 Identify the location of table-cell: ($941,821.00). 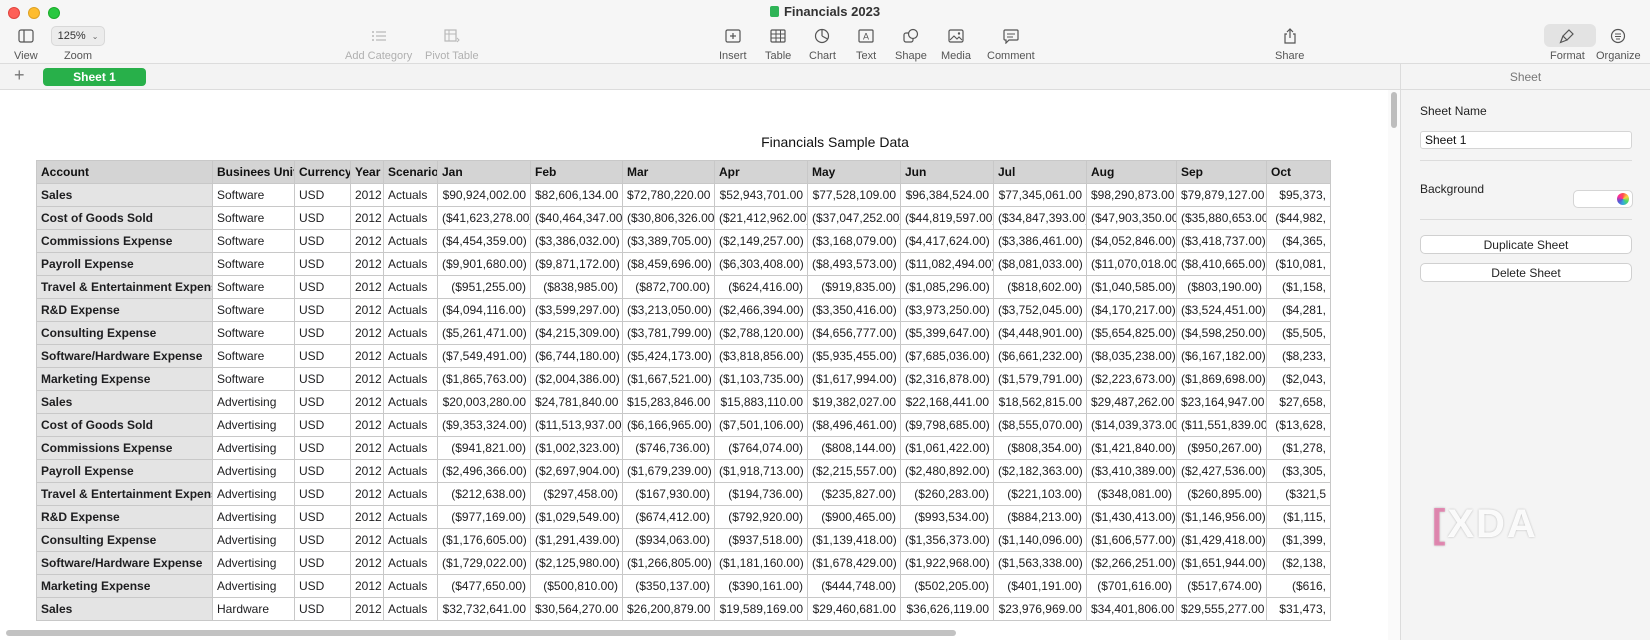
(484, 448).